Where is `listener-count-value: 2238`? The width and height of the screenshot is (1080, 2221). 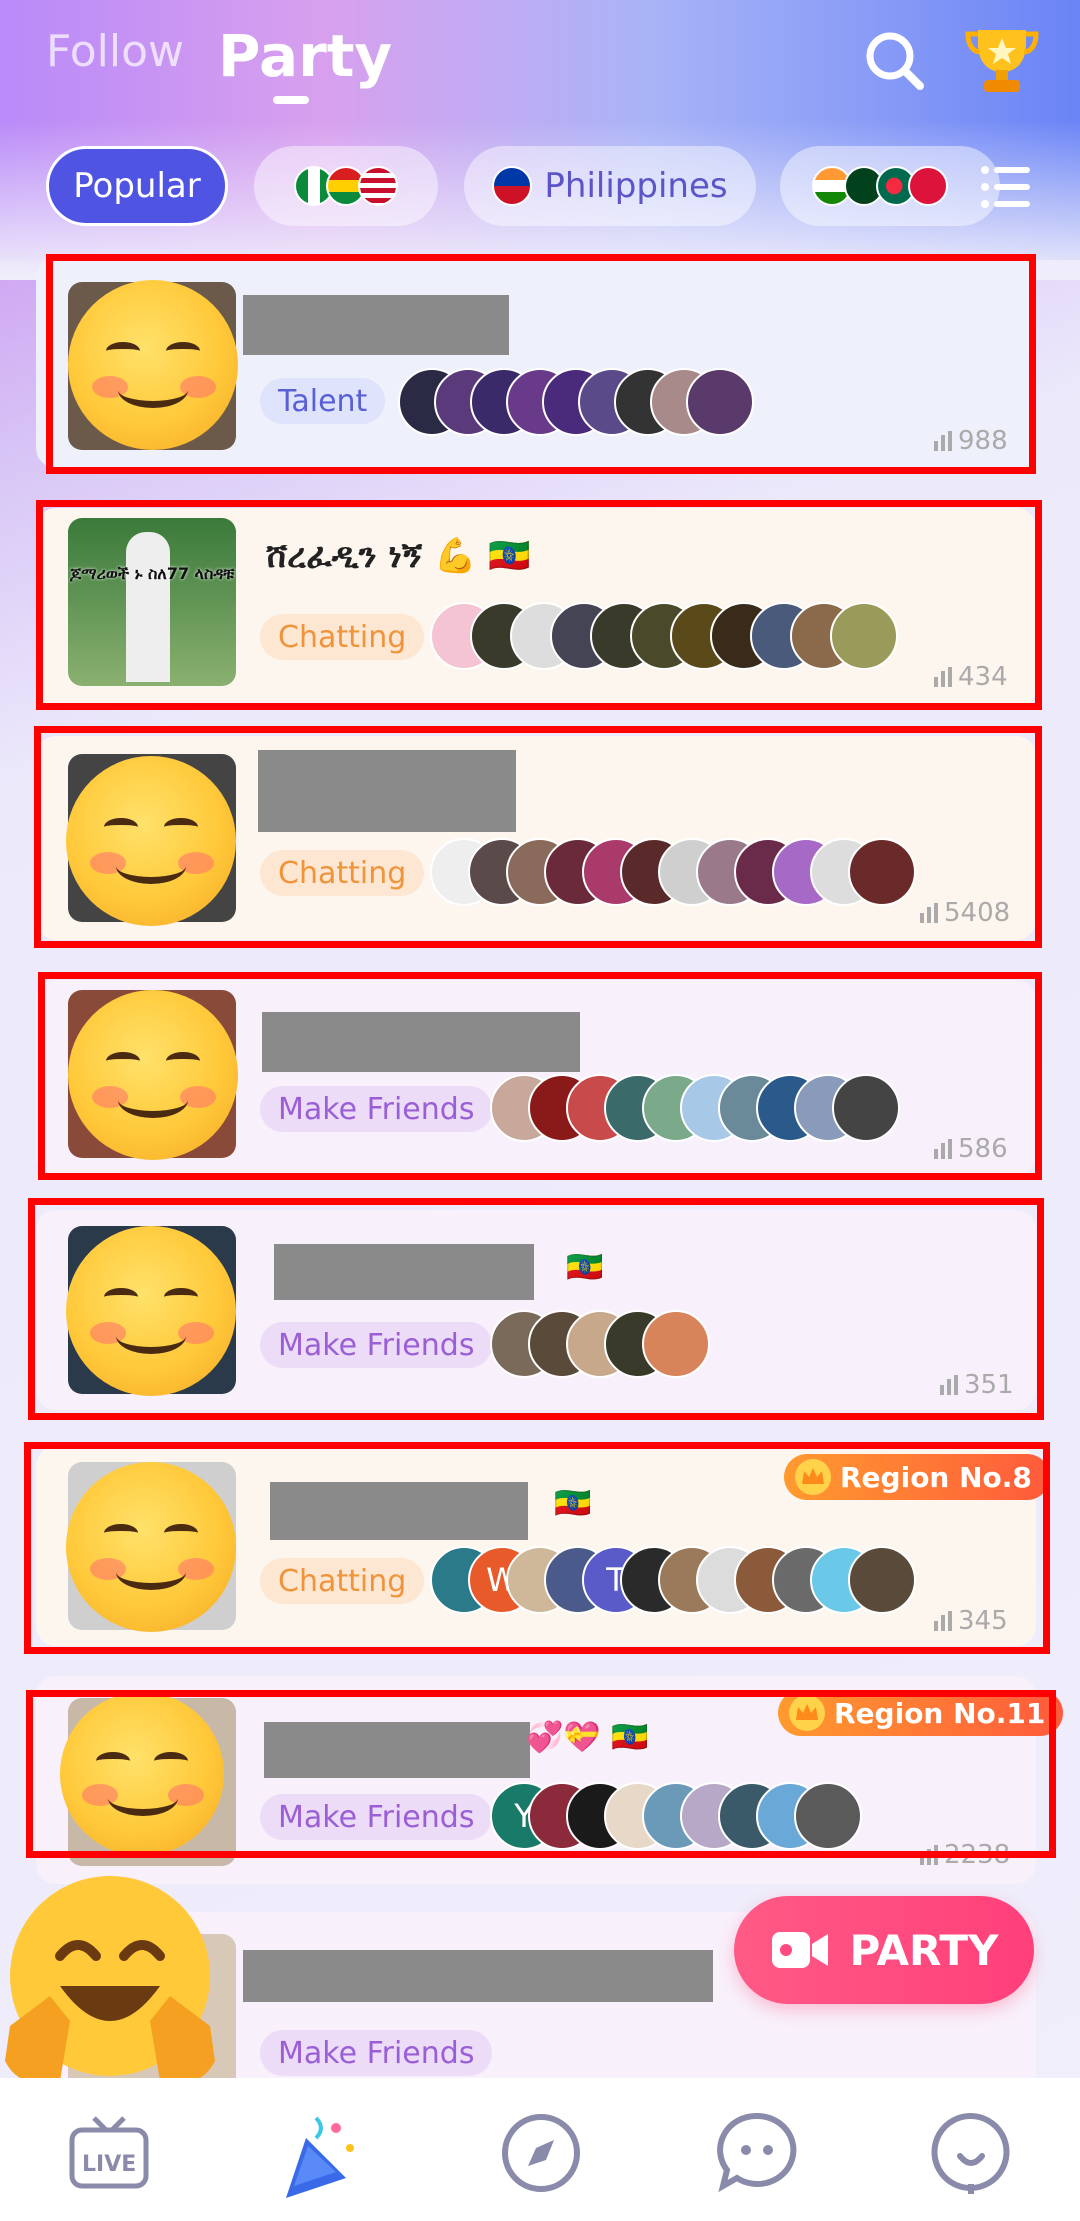
listener-count-value: 2238 is located at coordinates (977, 1855).